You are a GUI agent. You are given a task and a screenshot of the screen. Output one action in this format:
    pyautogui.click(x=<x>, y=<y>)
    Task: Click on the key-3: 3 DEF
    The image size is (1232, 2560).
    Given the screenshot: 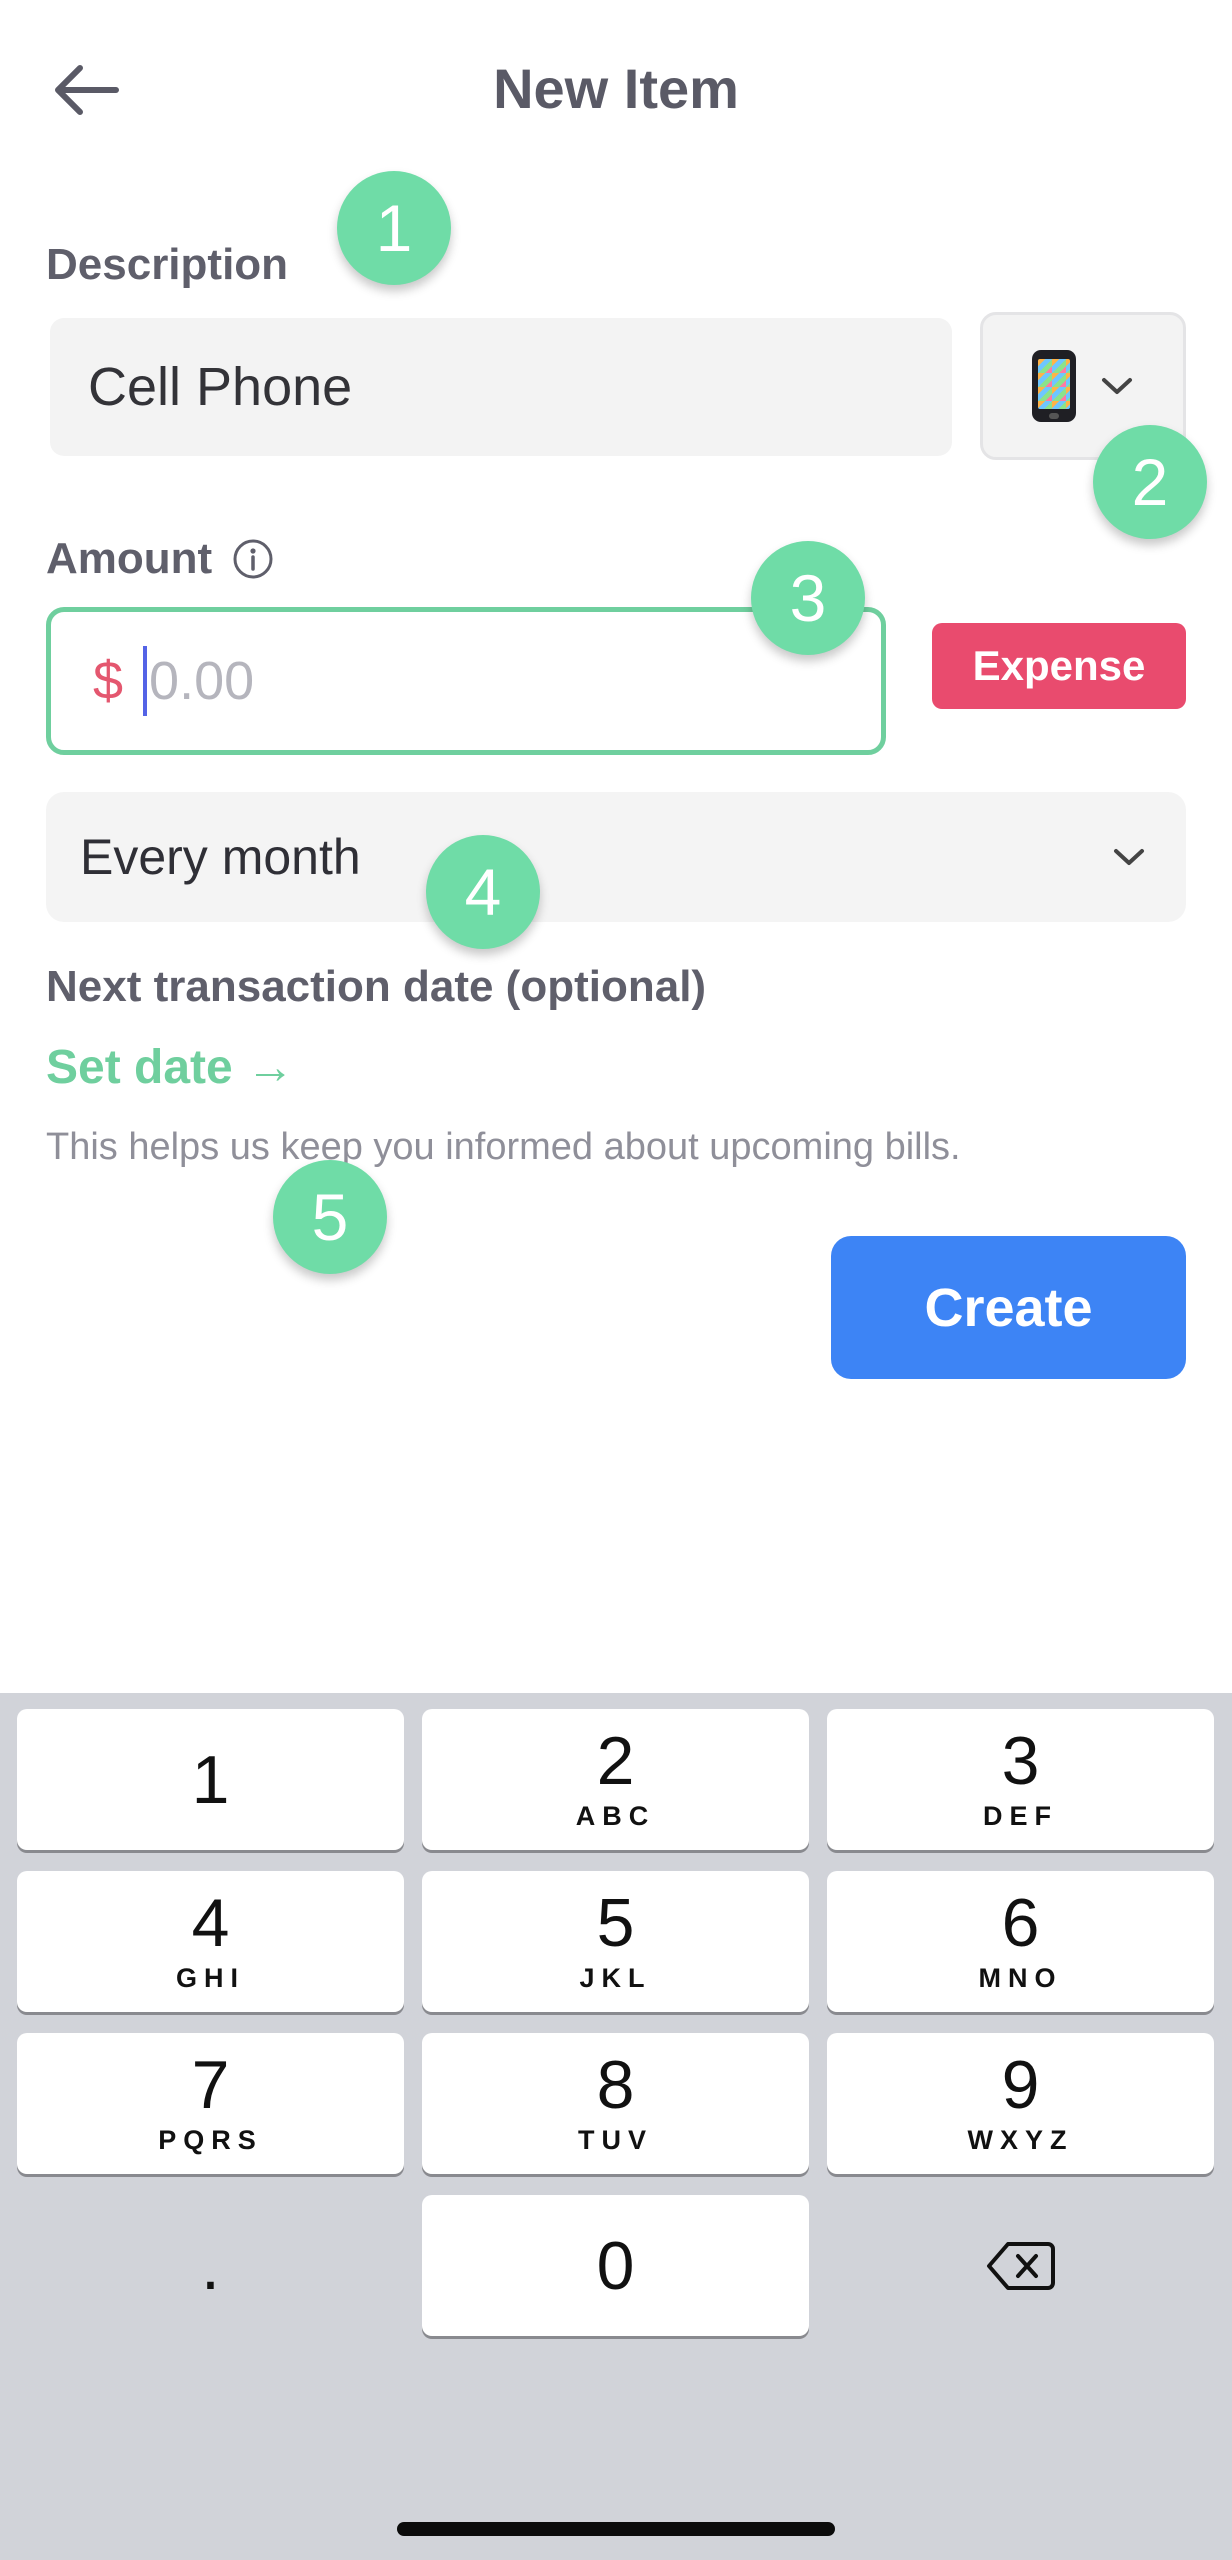 What is the action you would take?
    pyautogui.click(x=1020, y=1779)
    